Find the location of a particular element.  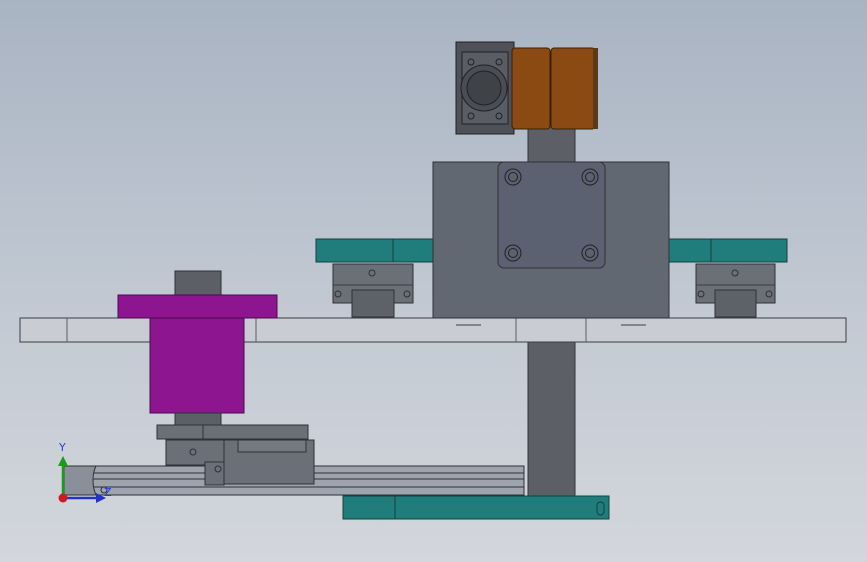

motor-housing is located at coordinates (485, 88).